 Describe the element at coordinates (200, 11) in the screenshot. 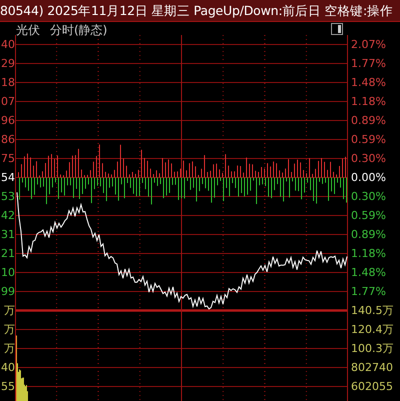

I see `window-title: 80544) 2025年11月12日 星期三 PageUp/Down:前后日 空格键:操作` at that location.